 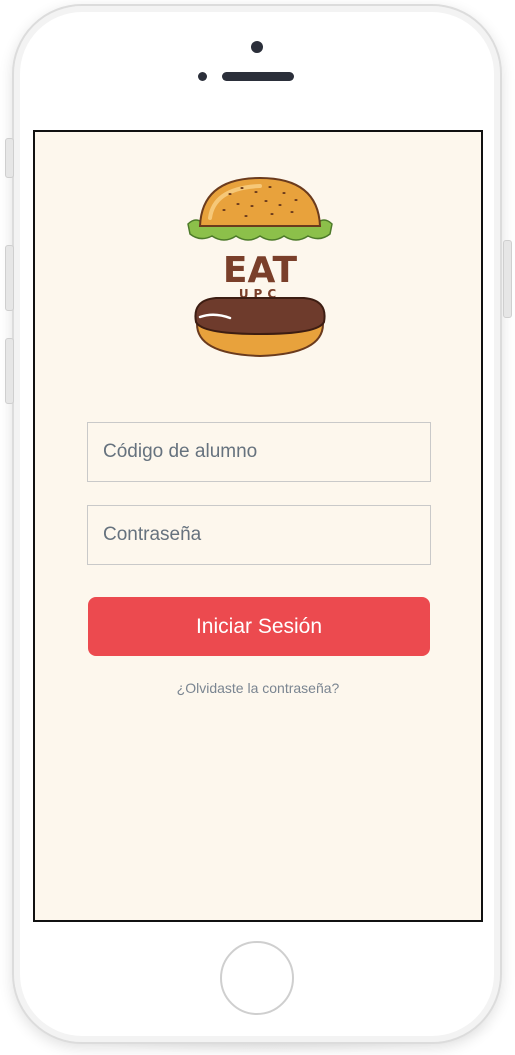 What do you see at coordinates (507, 279) in the screenshot?
I see `power-button` at bounding box center [507, 279].